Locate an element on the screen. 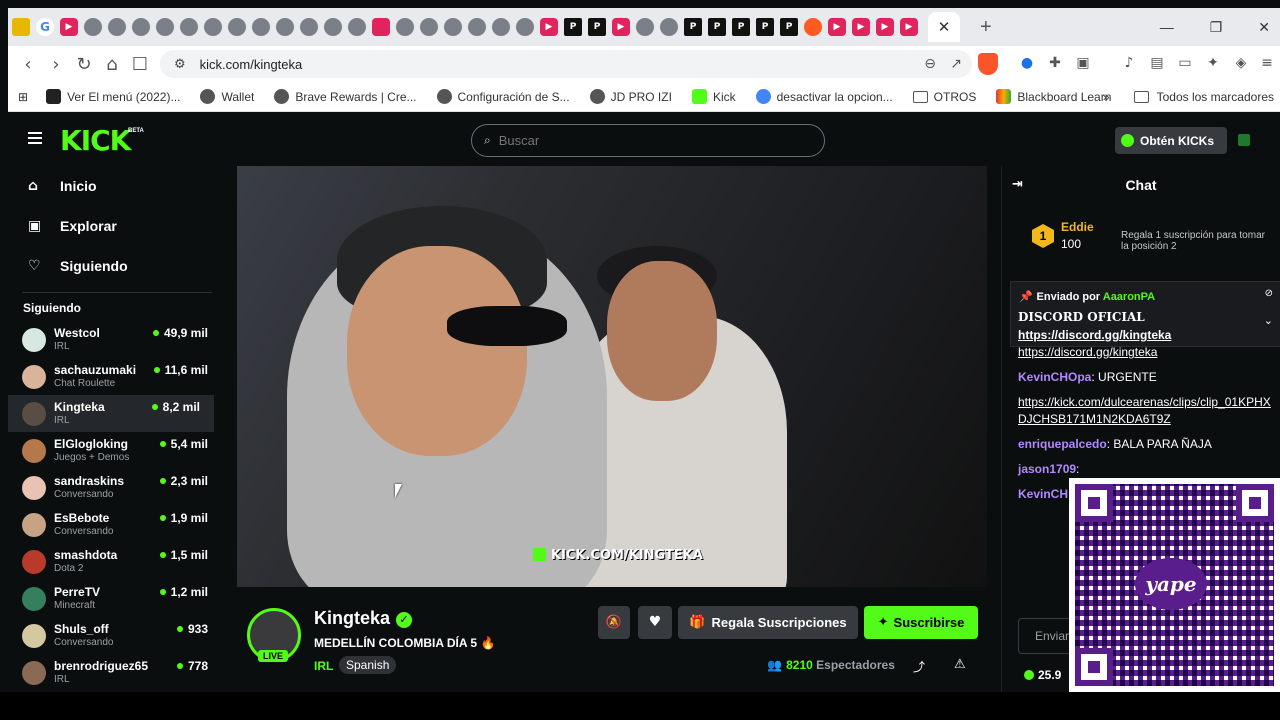 The height and width of the screenshot is (720, 1280). chat-username: KevinCHOpa is located at coordinates (1054, 377).